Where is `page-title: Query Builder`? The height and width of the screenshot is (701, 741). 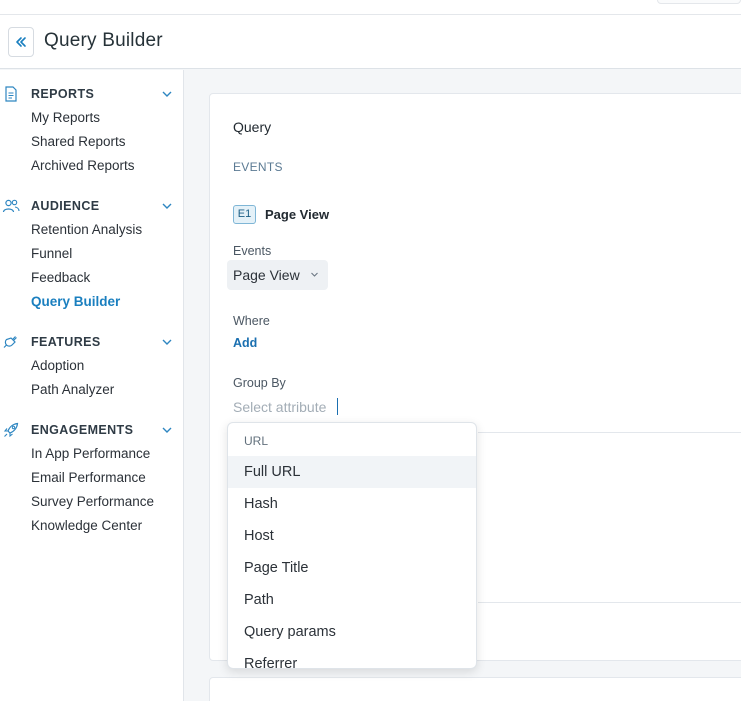
page-title: Query Builder is located at coordinates (103, 40).